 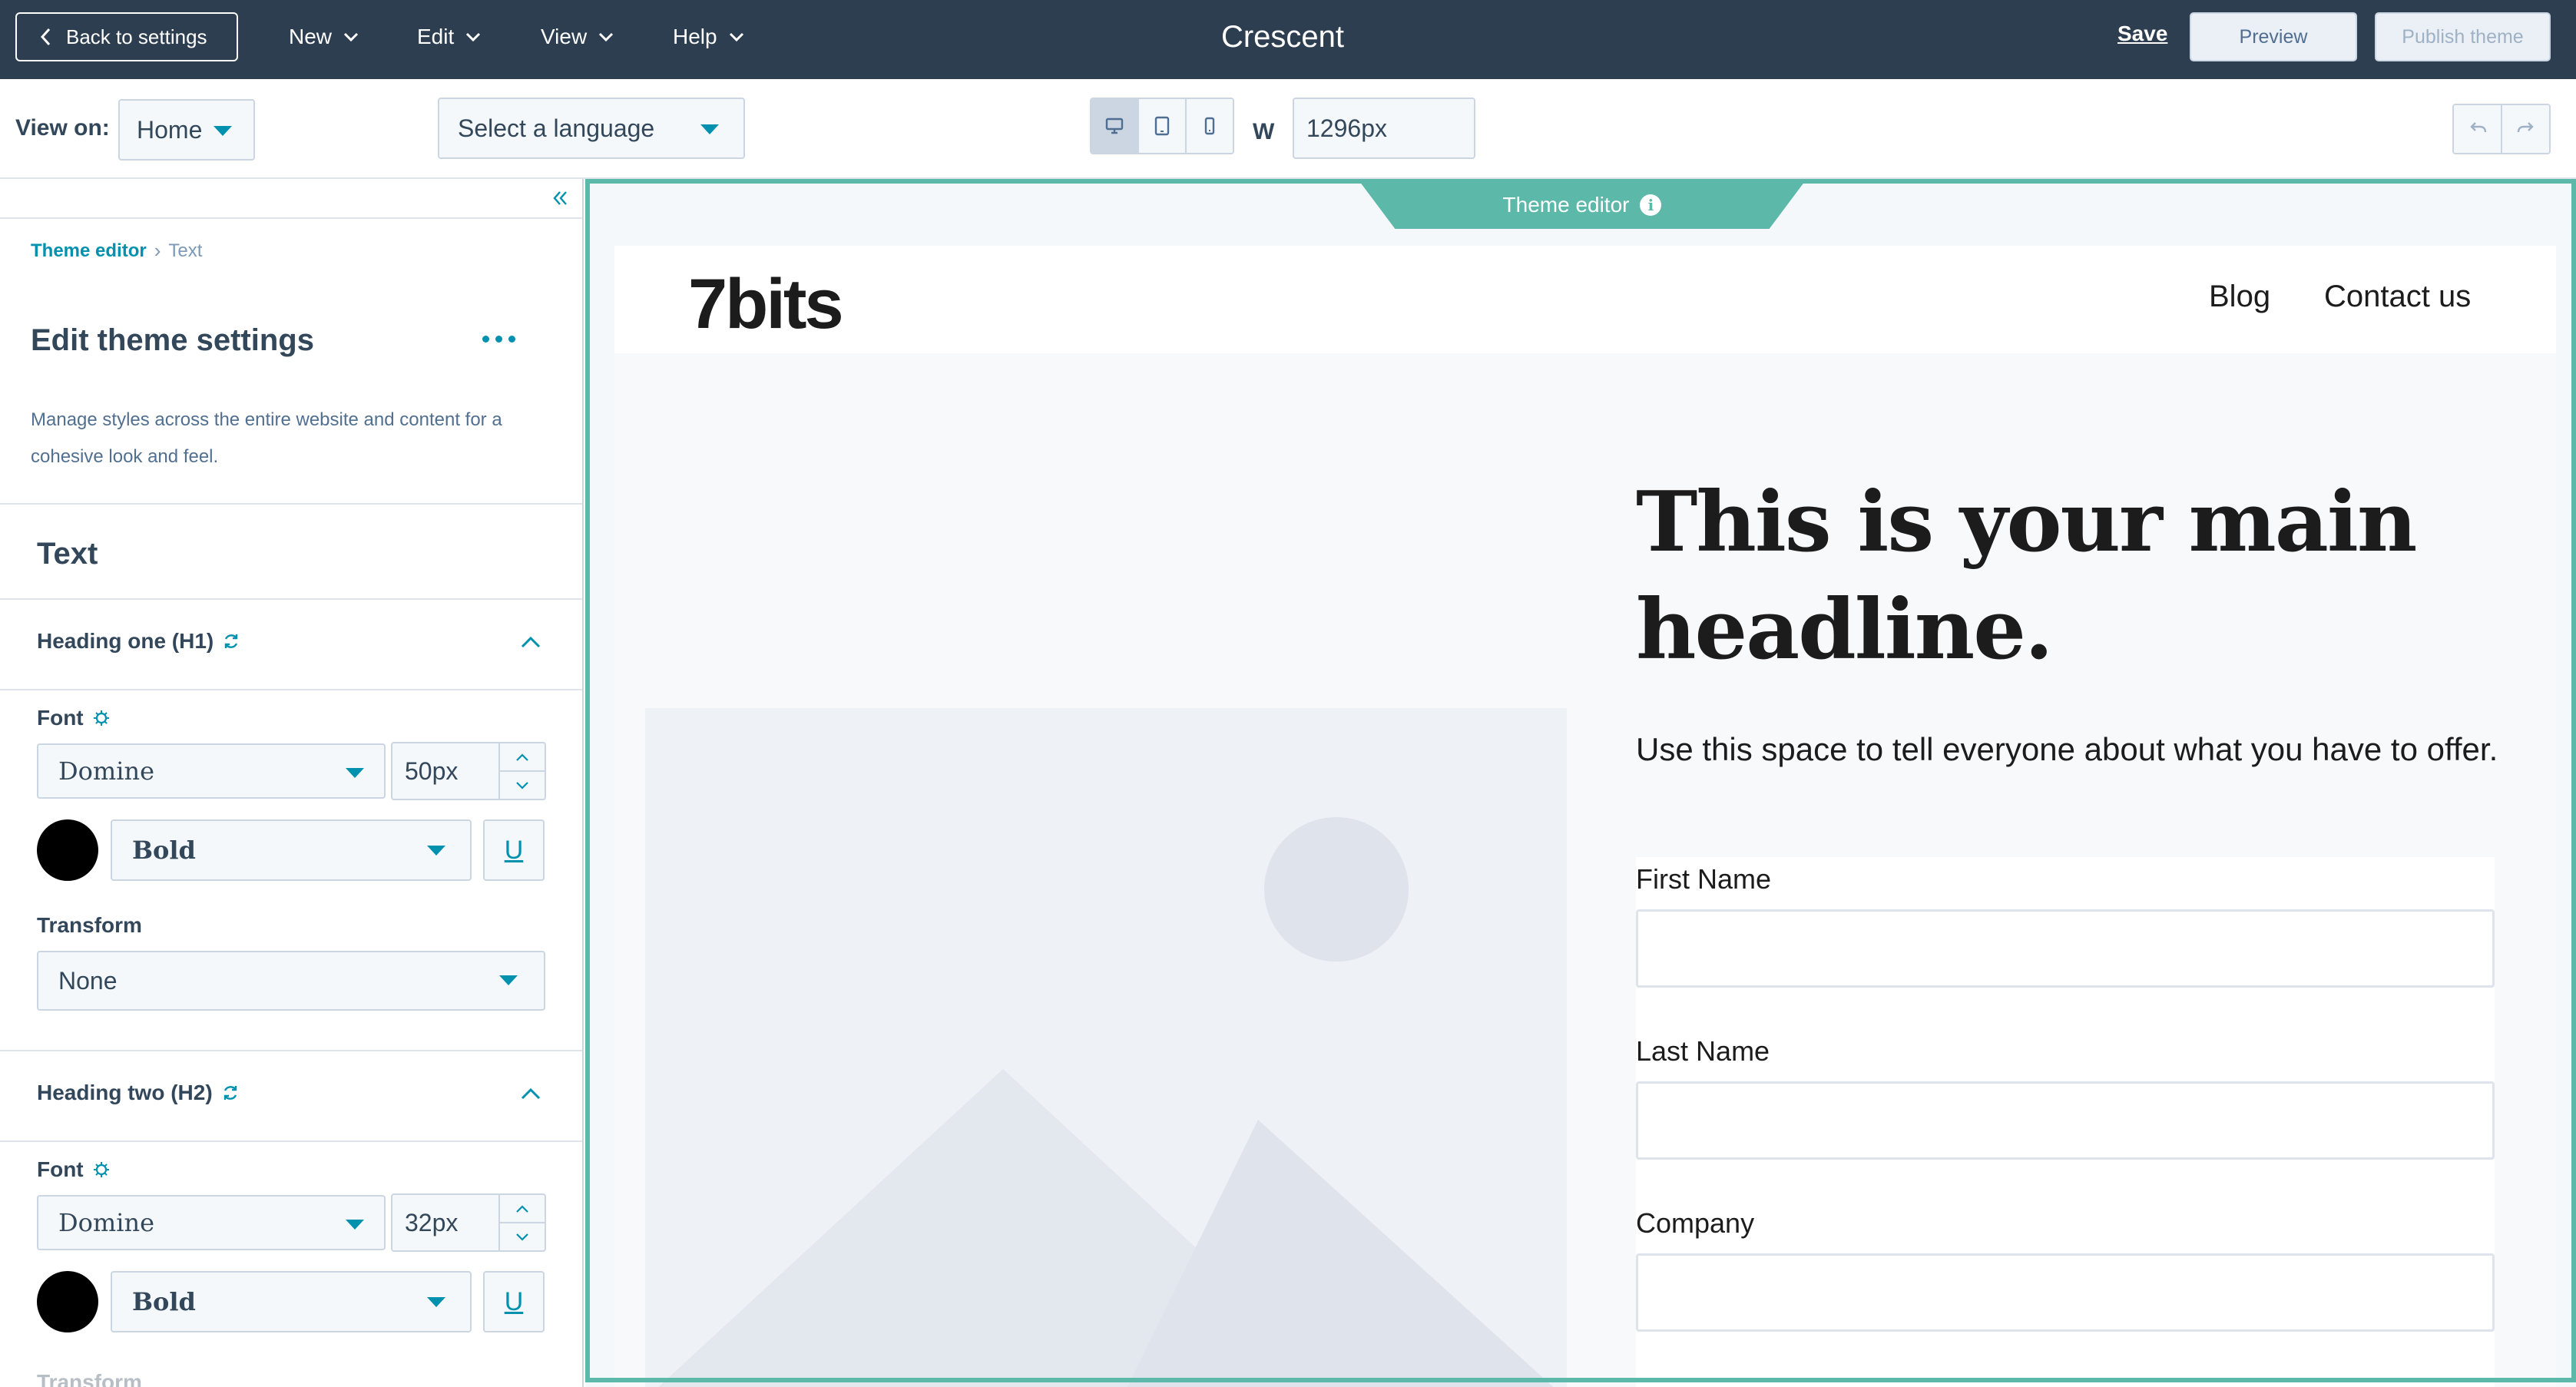 I want to click on h1-font-family-select: Domine, so click(x=211, y=771).